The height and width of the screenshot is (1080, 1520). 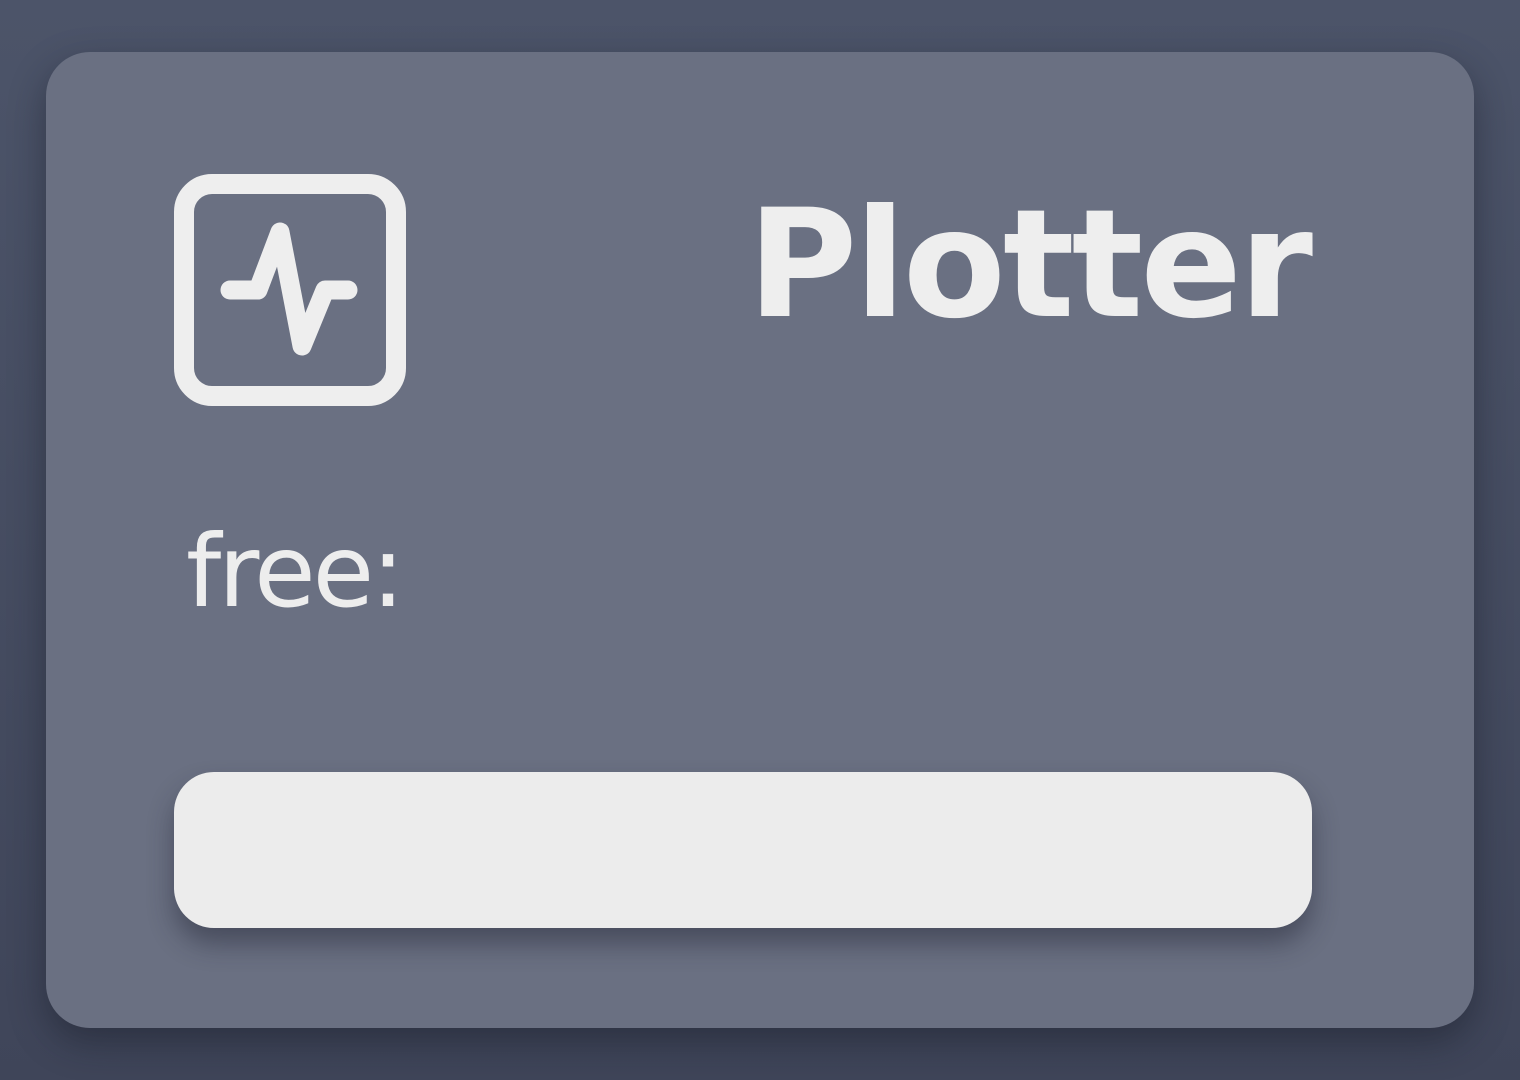 What do you see at coordinates (743, 850) in the screenshot?
I see `action-button` at bounding box center [743, 850].